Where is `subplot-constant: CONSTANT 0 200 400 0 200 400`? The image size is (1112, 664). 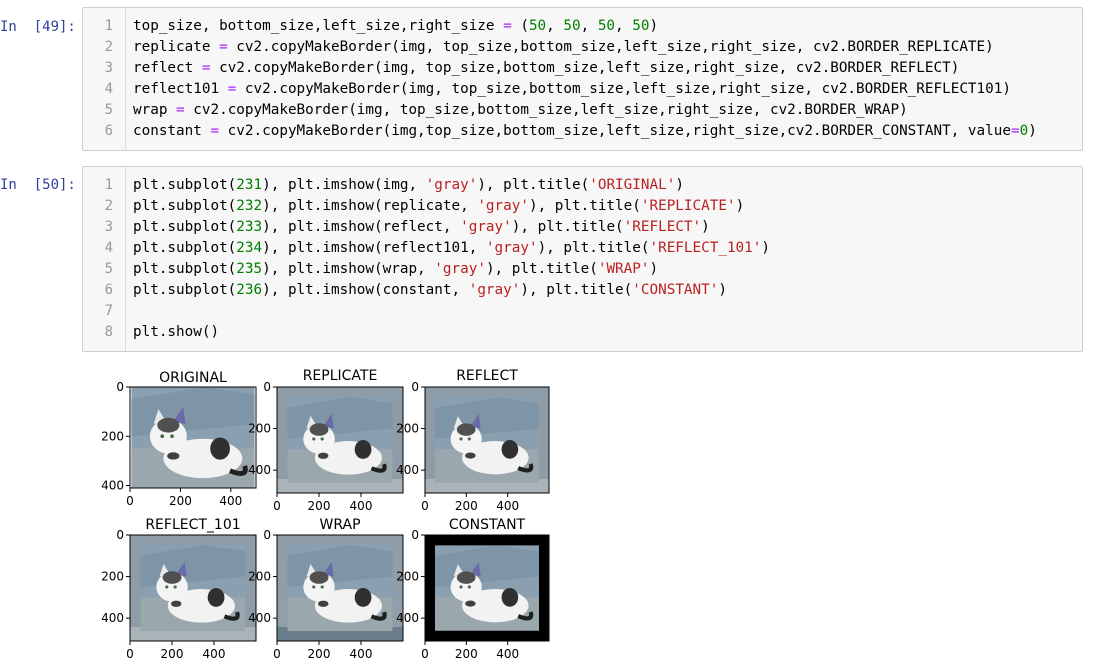 subplot-constant: CONSTANT 0 200 400 0 200 400 is located at coordinates (473, 589).